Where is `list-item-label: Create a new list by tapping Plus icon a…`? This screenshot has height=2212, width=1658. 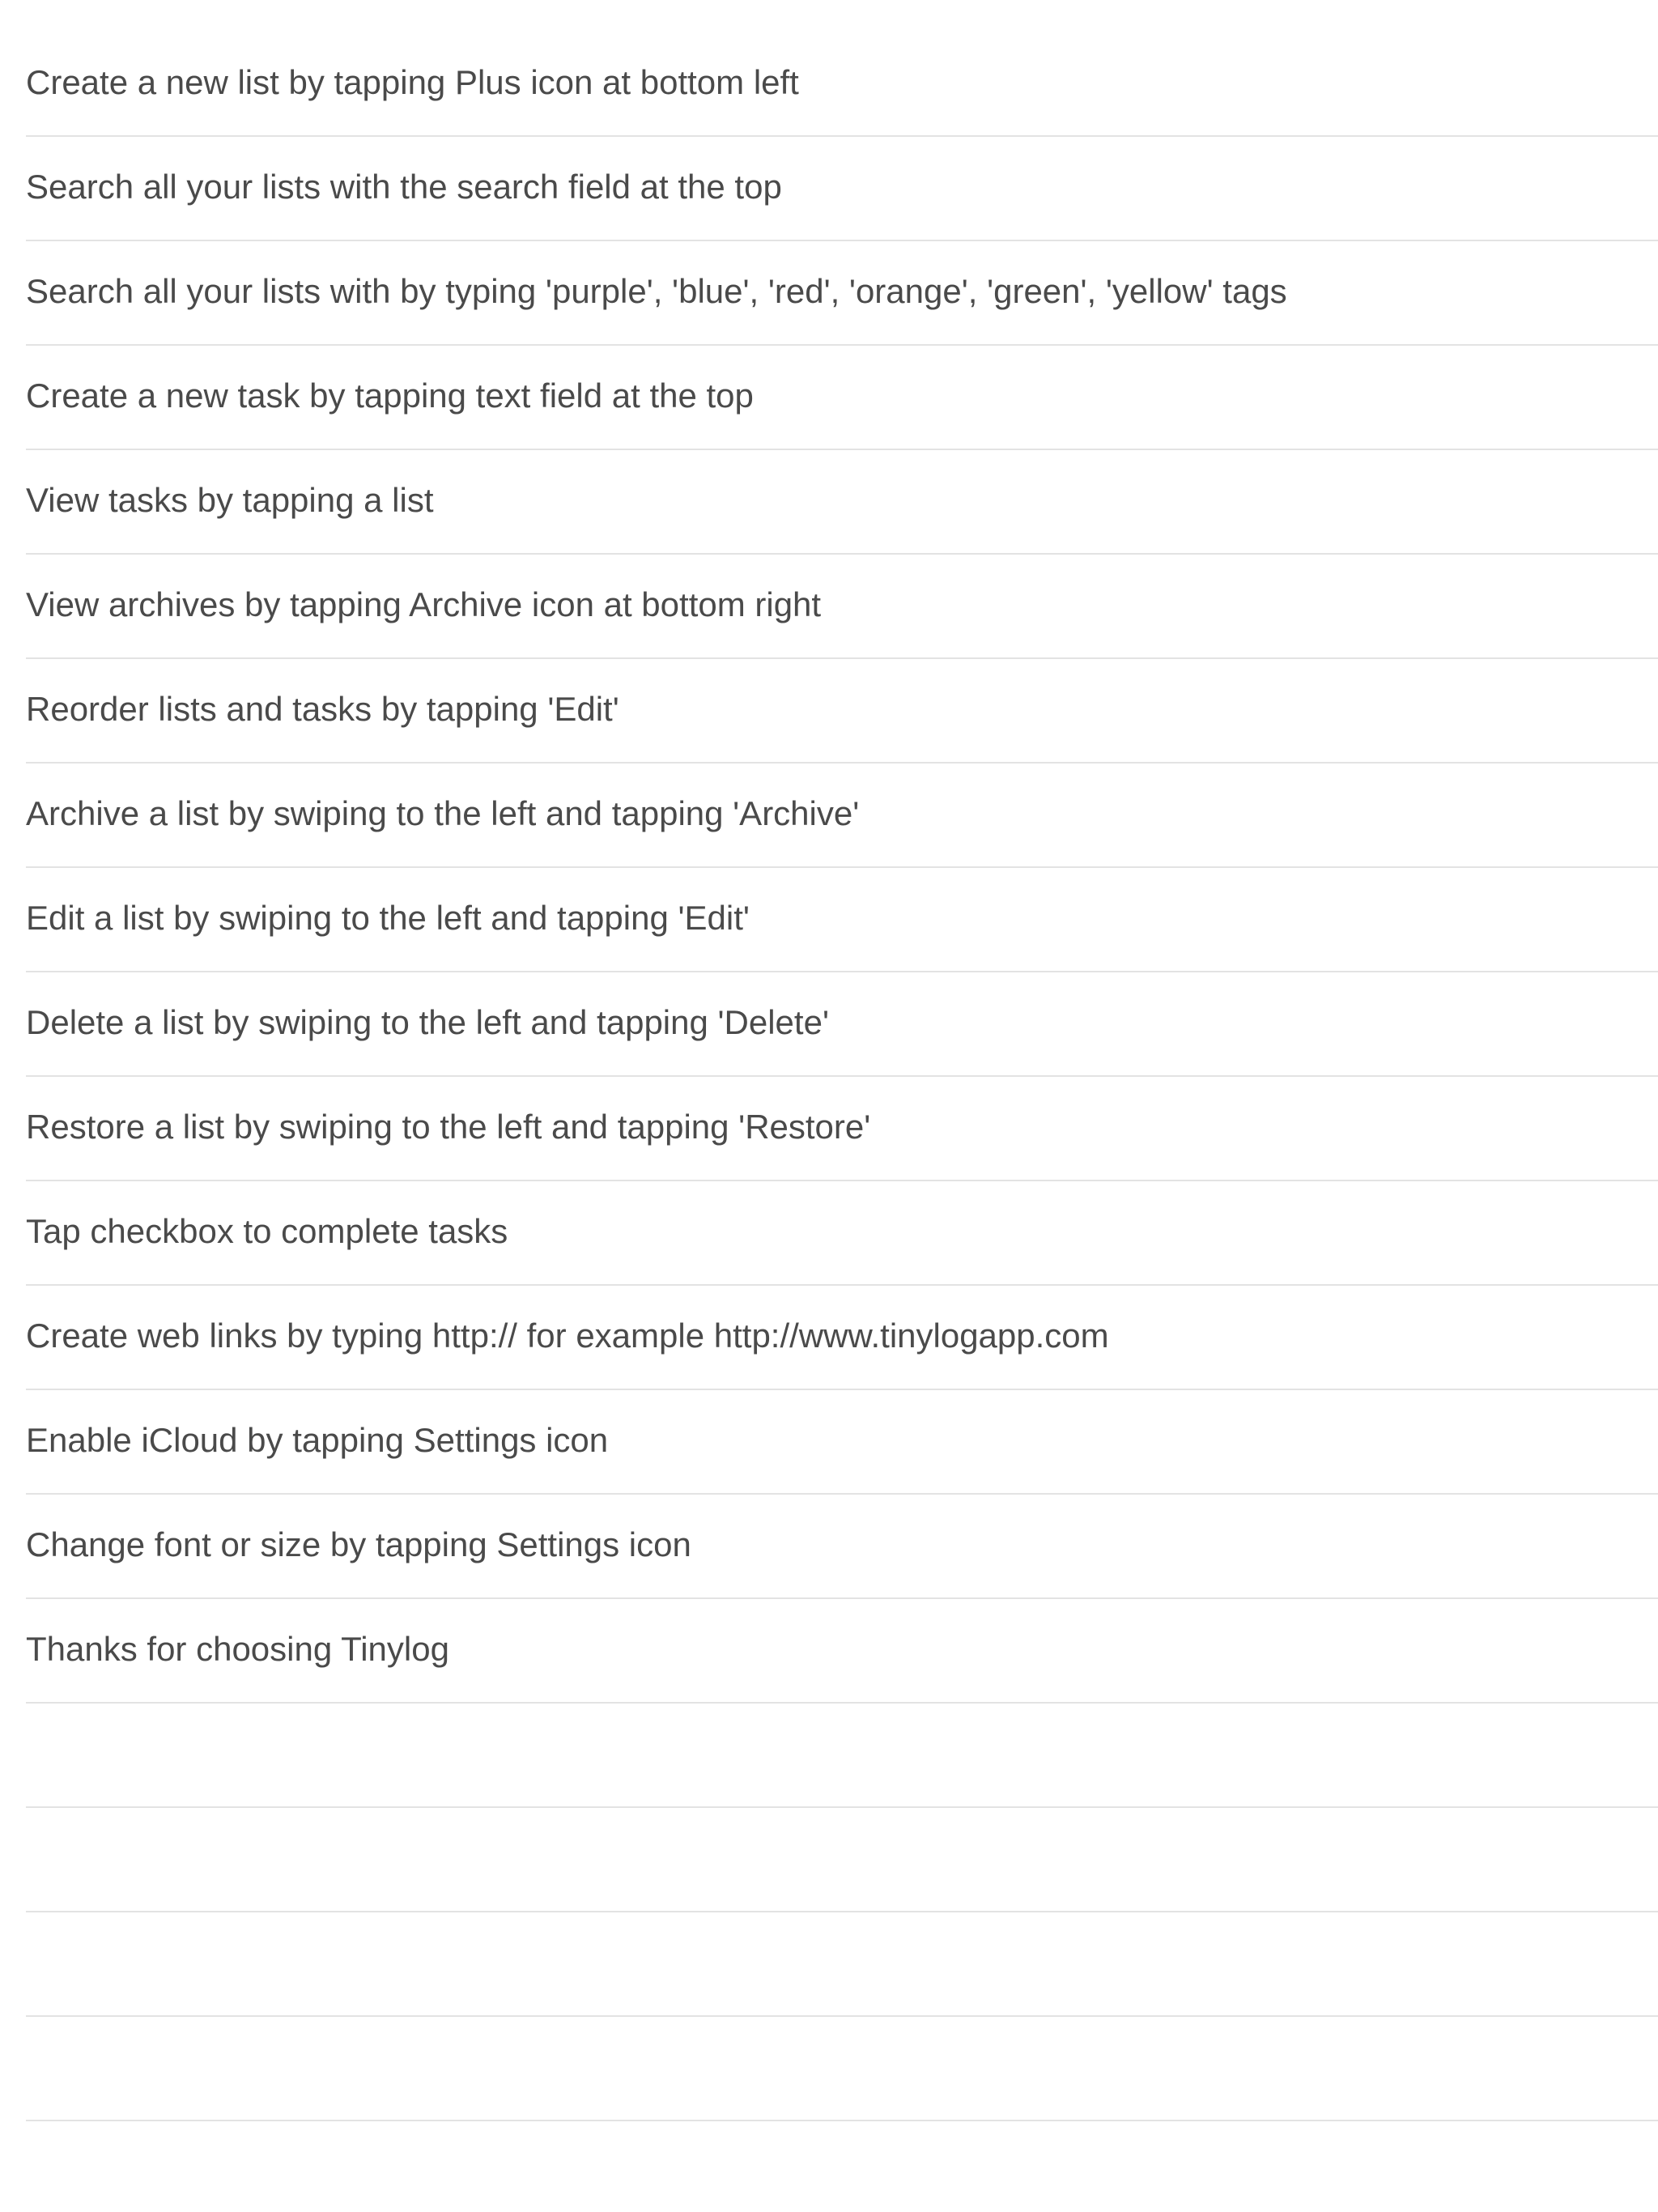
list-item-label: Create a new list by tapping Plus icon a… is located at coordinates (412, 82).